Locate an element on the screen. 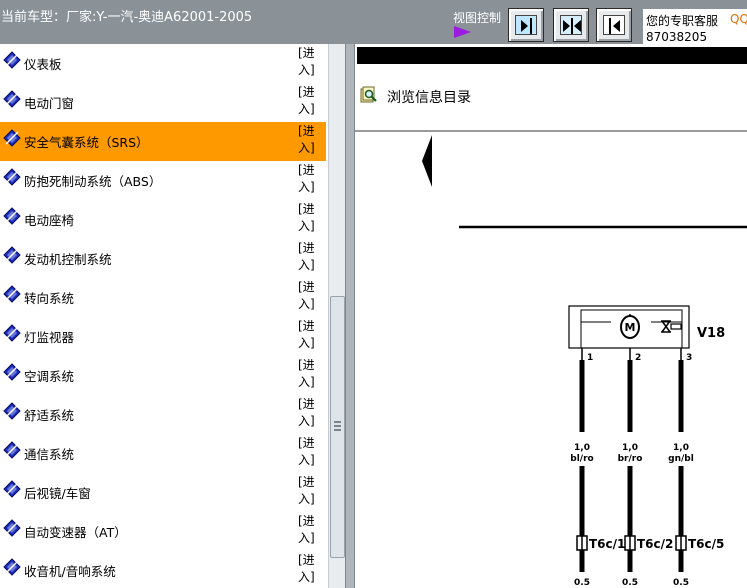 Image resolution: width=747 pixels, height=588 pixels. scroll-grip-icon is located at coordinates (337, 426).